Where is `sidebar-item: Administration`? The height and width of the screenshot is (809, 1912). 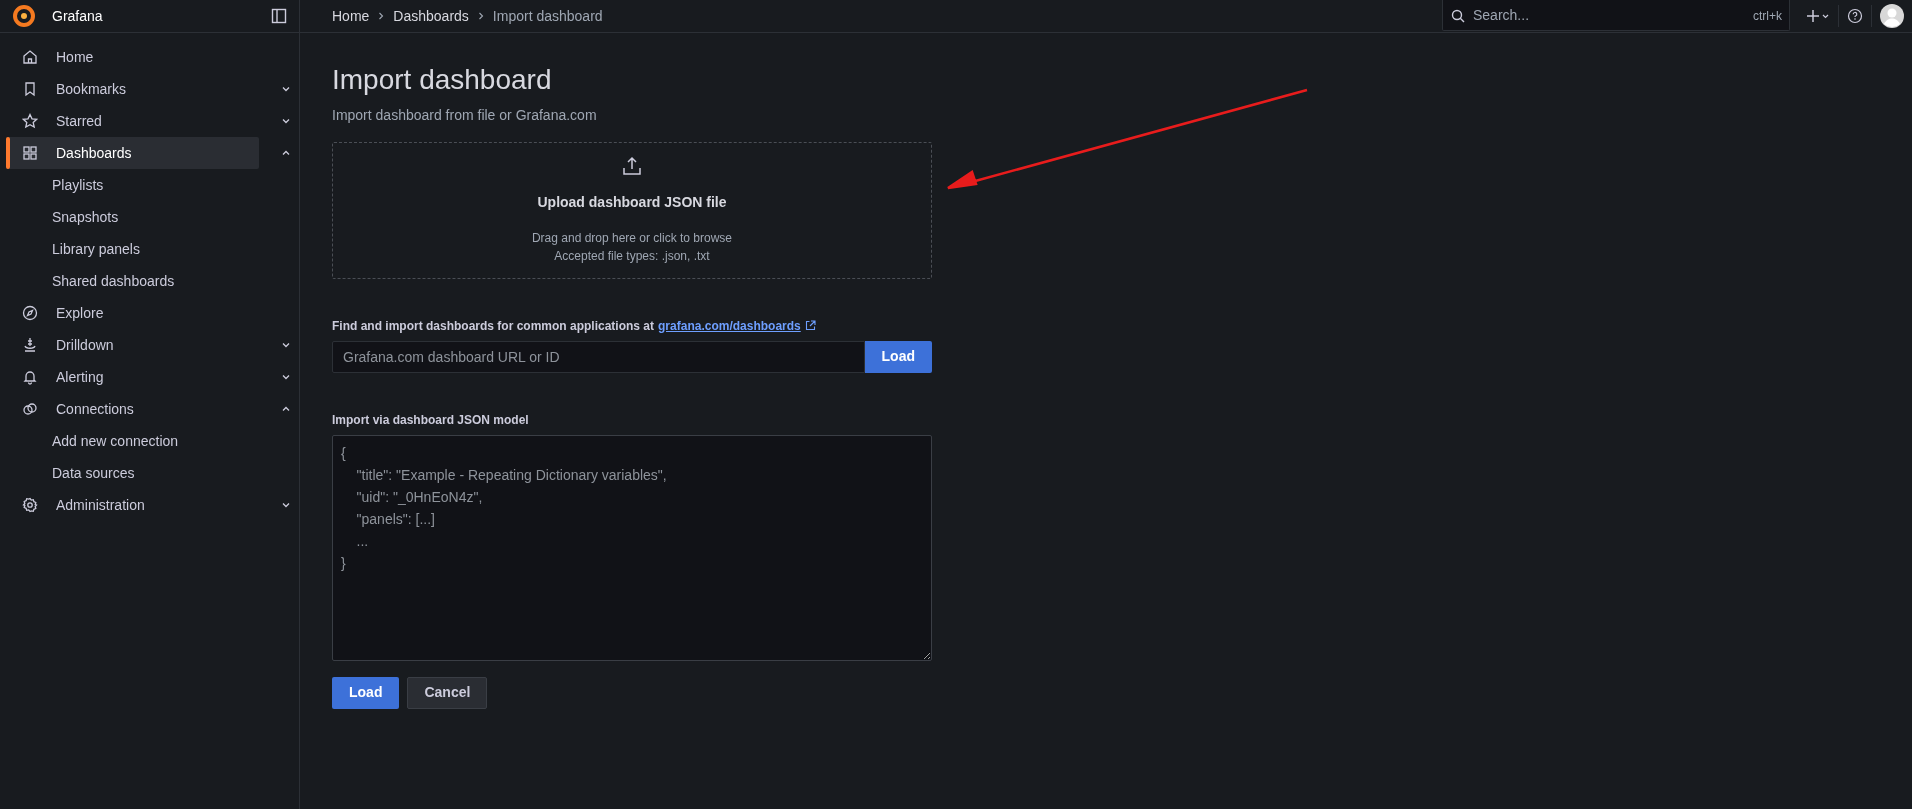 sidebar-item: Administration is located at coordinates (132, 505).